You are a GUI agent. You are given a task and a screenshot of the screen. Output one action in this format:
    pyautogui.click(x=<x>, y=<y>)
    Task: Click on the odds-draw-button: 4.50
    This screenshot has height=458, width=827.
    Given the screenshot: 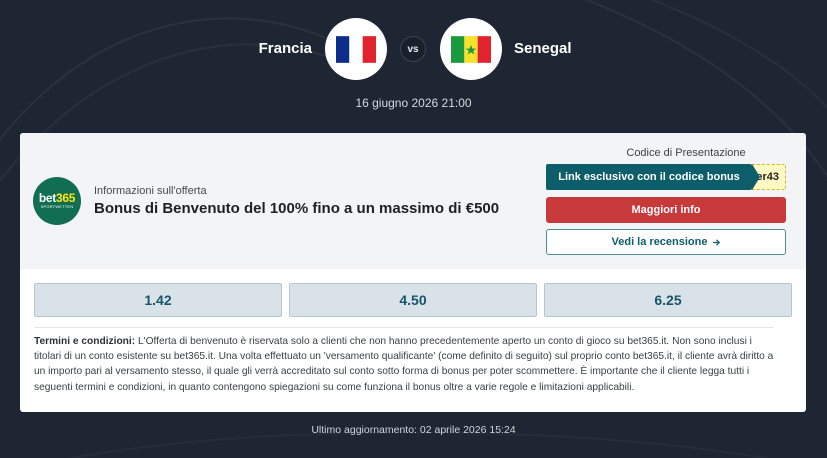 What is the action you would take?
    pyautogui.click(x=413, y=300)
    